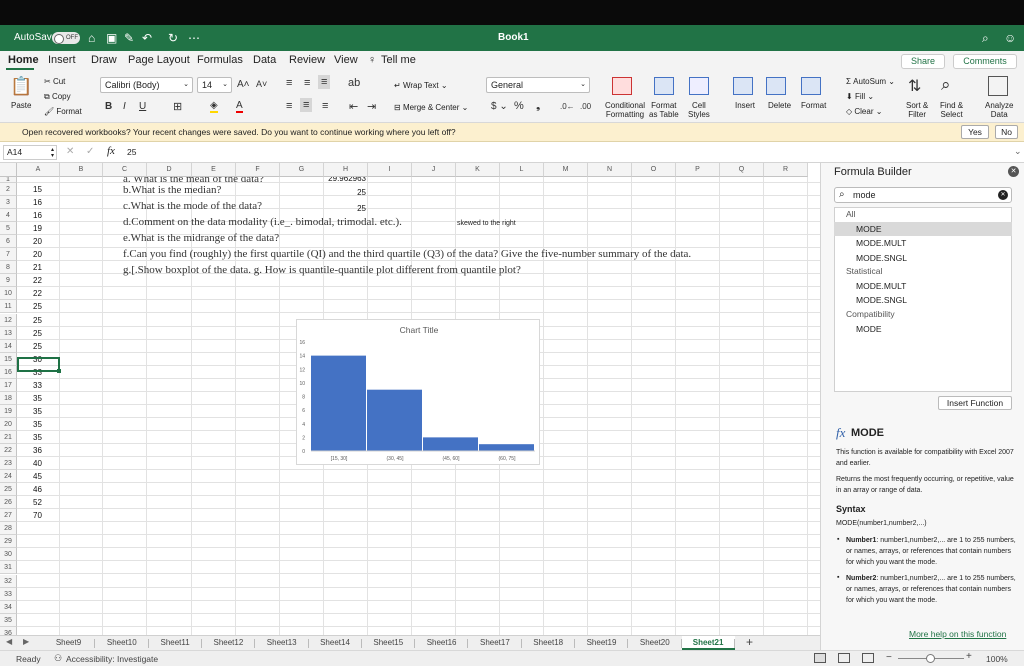 This screenshot has height=666, width=1024. Describe the element at coordinates (37, 502) in the screenshot. I see `cell-a26: 52` at that location.